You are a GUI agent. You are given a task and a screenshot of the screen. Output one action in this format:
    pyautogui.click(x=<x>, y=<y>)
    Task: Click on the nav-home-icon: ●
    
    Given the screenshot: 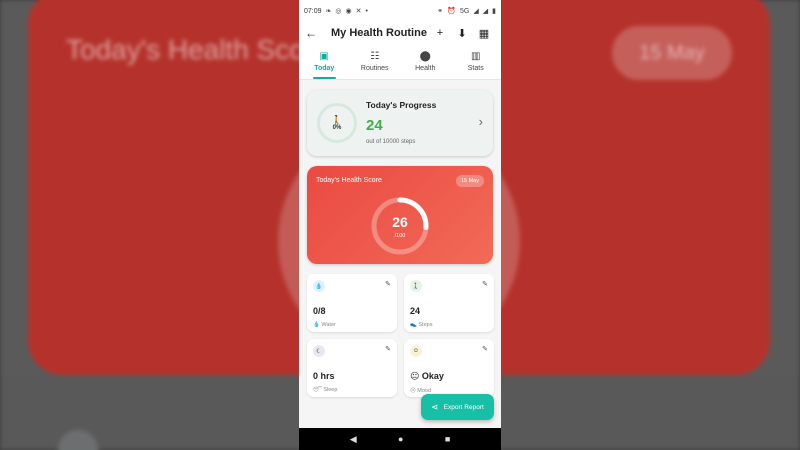 What is the action you would take?
    pyautogui.click(x=400, y=439)
    